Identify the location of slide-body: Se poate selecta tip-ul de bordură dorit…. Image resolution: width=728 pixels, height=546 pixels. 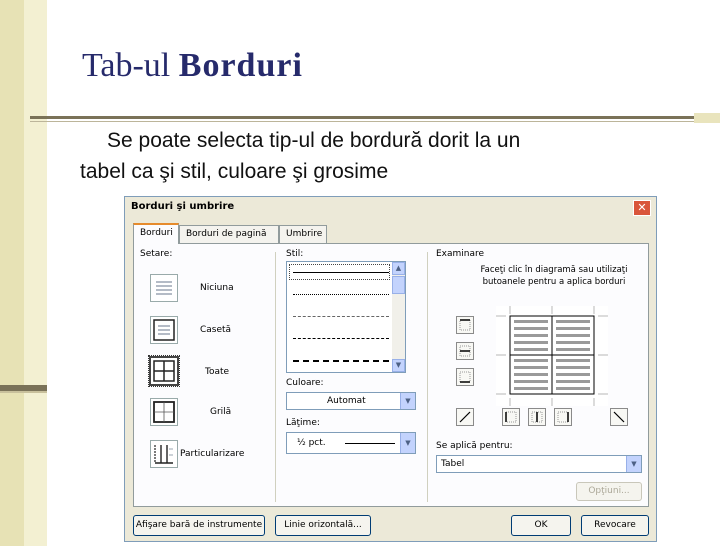
(385, 156).